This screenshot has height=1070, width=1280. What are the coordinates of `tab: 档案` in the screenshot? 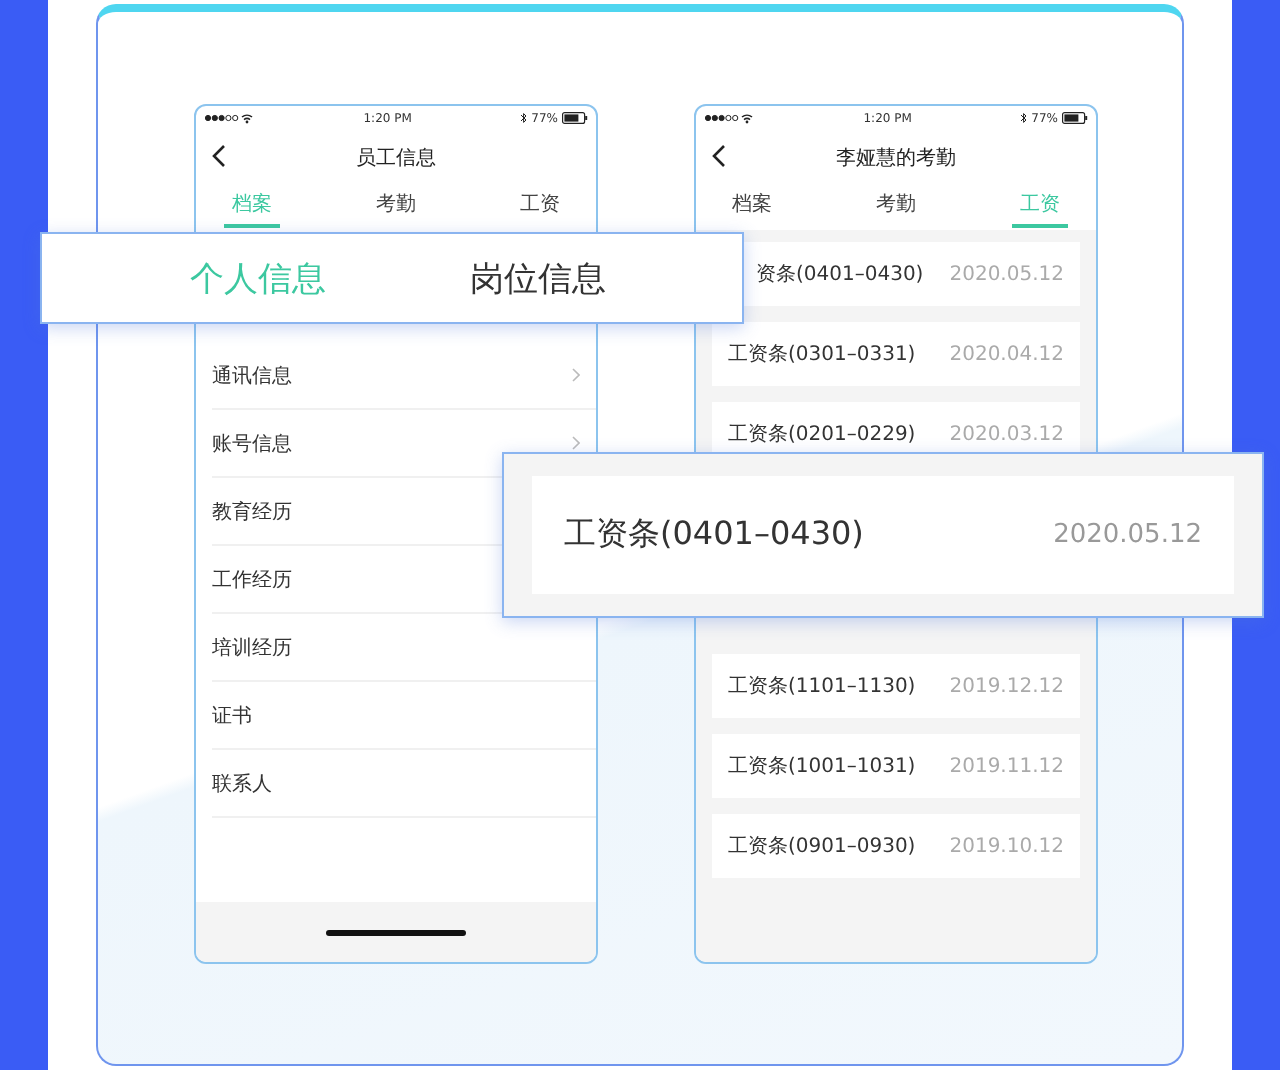 It's located at (752, 207).